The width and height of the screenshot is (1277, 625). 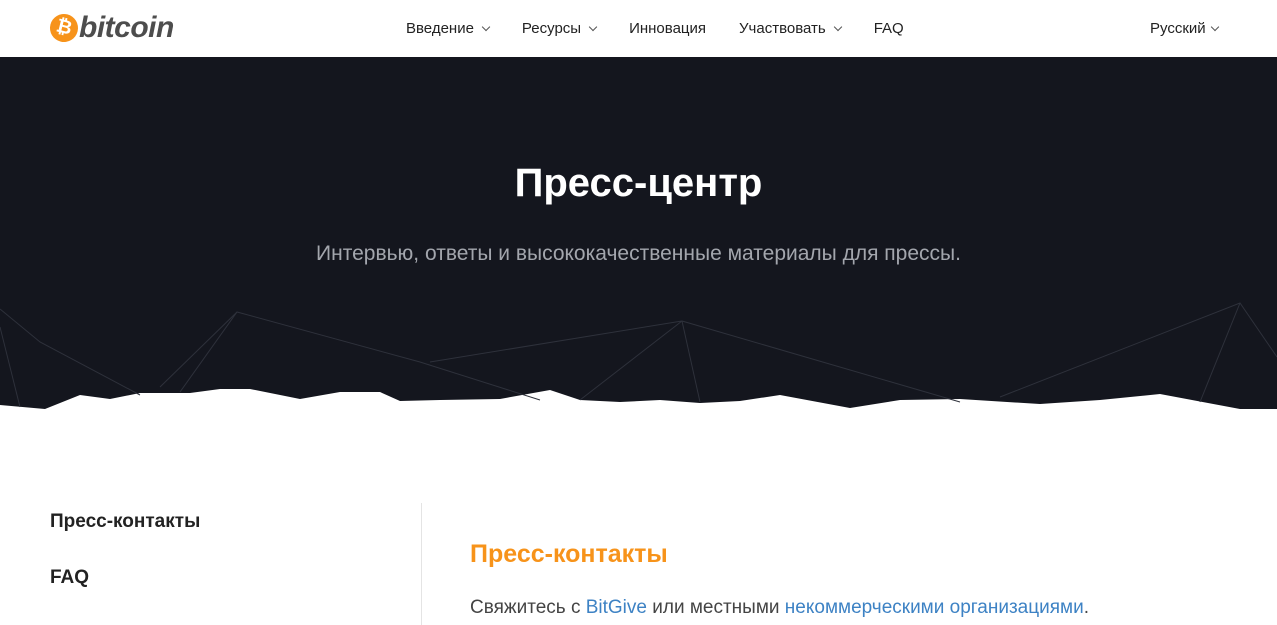 I want to click on section-title: Пресс-контакты, so click(x=569, y=554).